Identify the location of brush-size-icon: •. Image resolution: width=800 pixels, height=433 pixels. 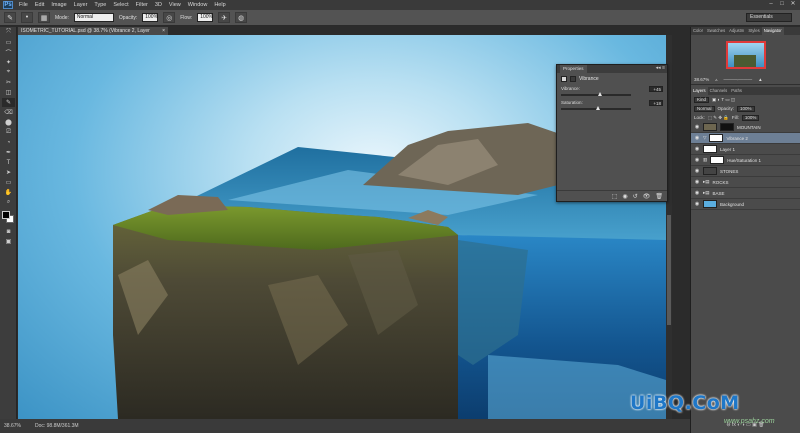
(27, 17).